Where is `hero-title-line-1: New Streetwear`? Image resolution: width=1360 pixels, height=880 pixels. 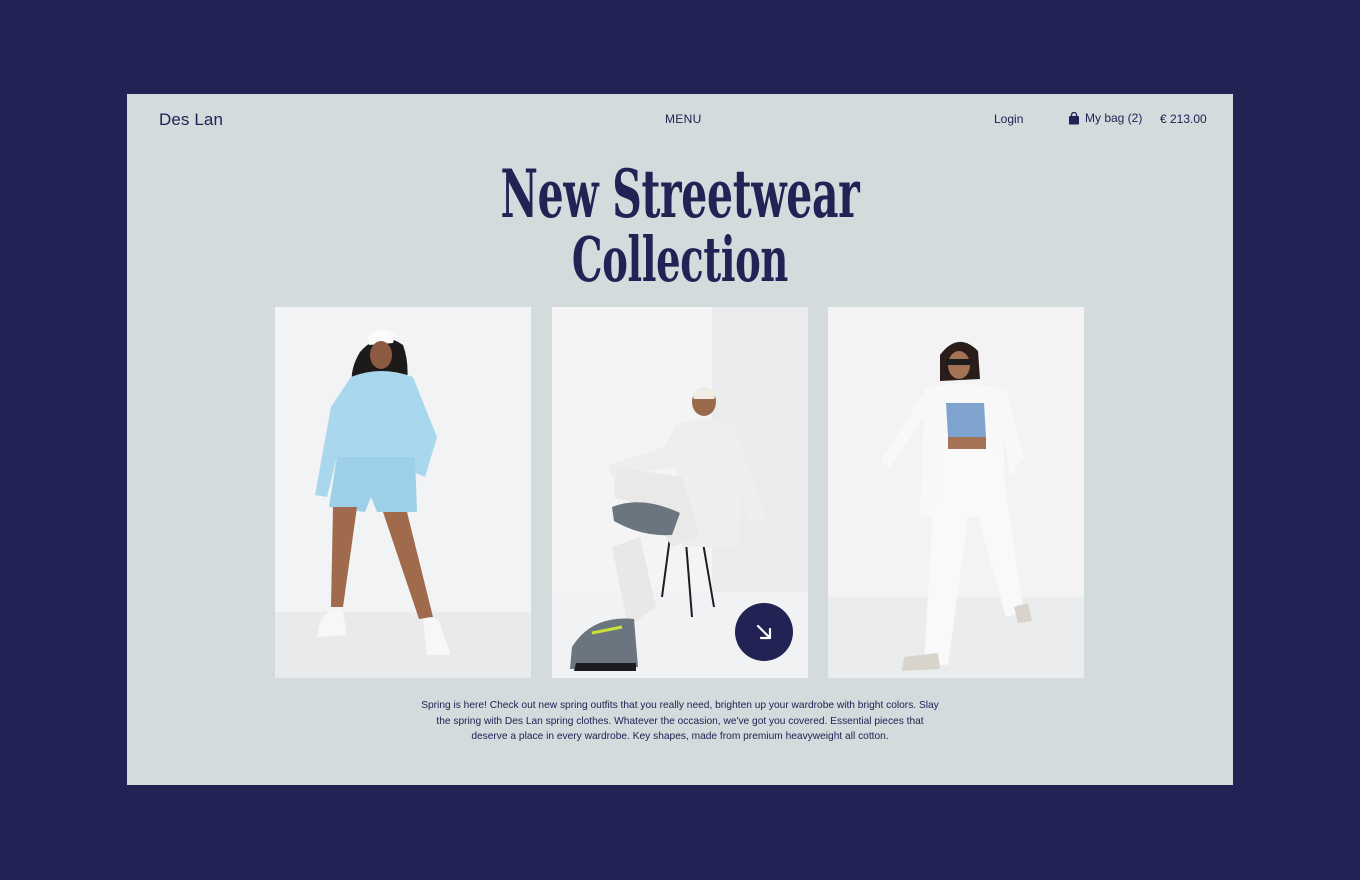 hero-title-line-1: New Streetwear is located at coordinates (680, 194).